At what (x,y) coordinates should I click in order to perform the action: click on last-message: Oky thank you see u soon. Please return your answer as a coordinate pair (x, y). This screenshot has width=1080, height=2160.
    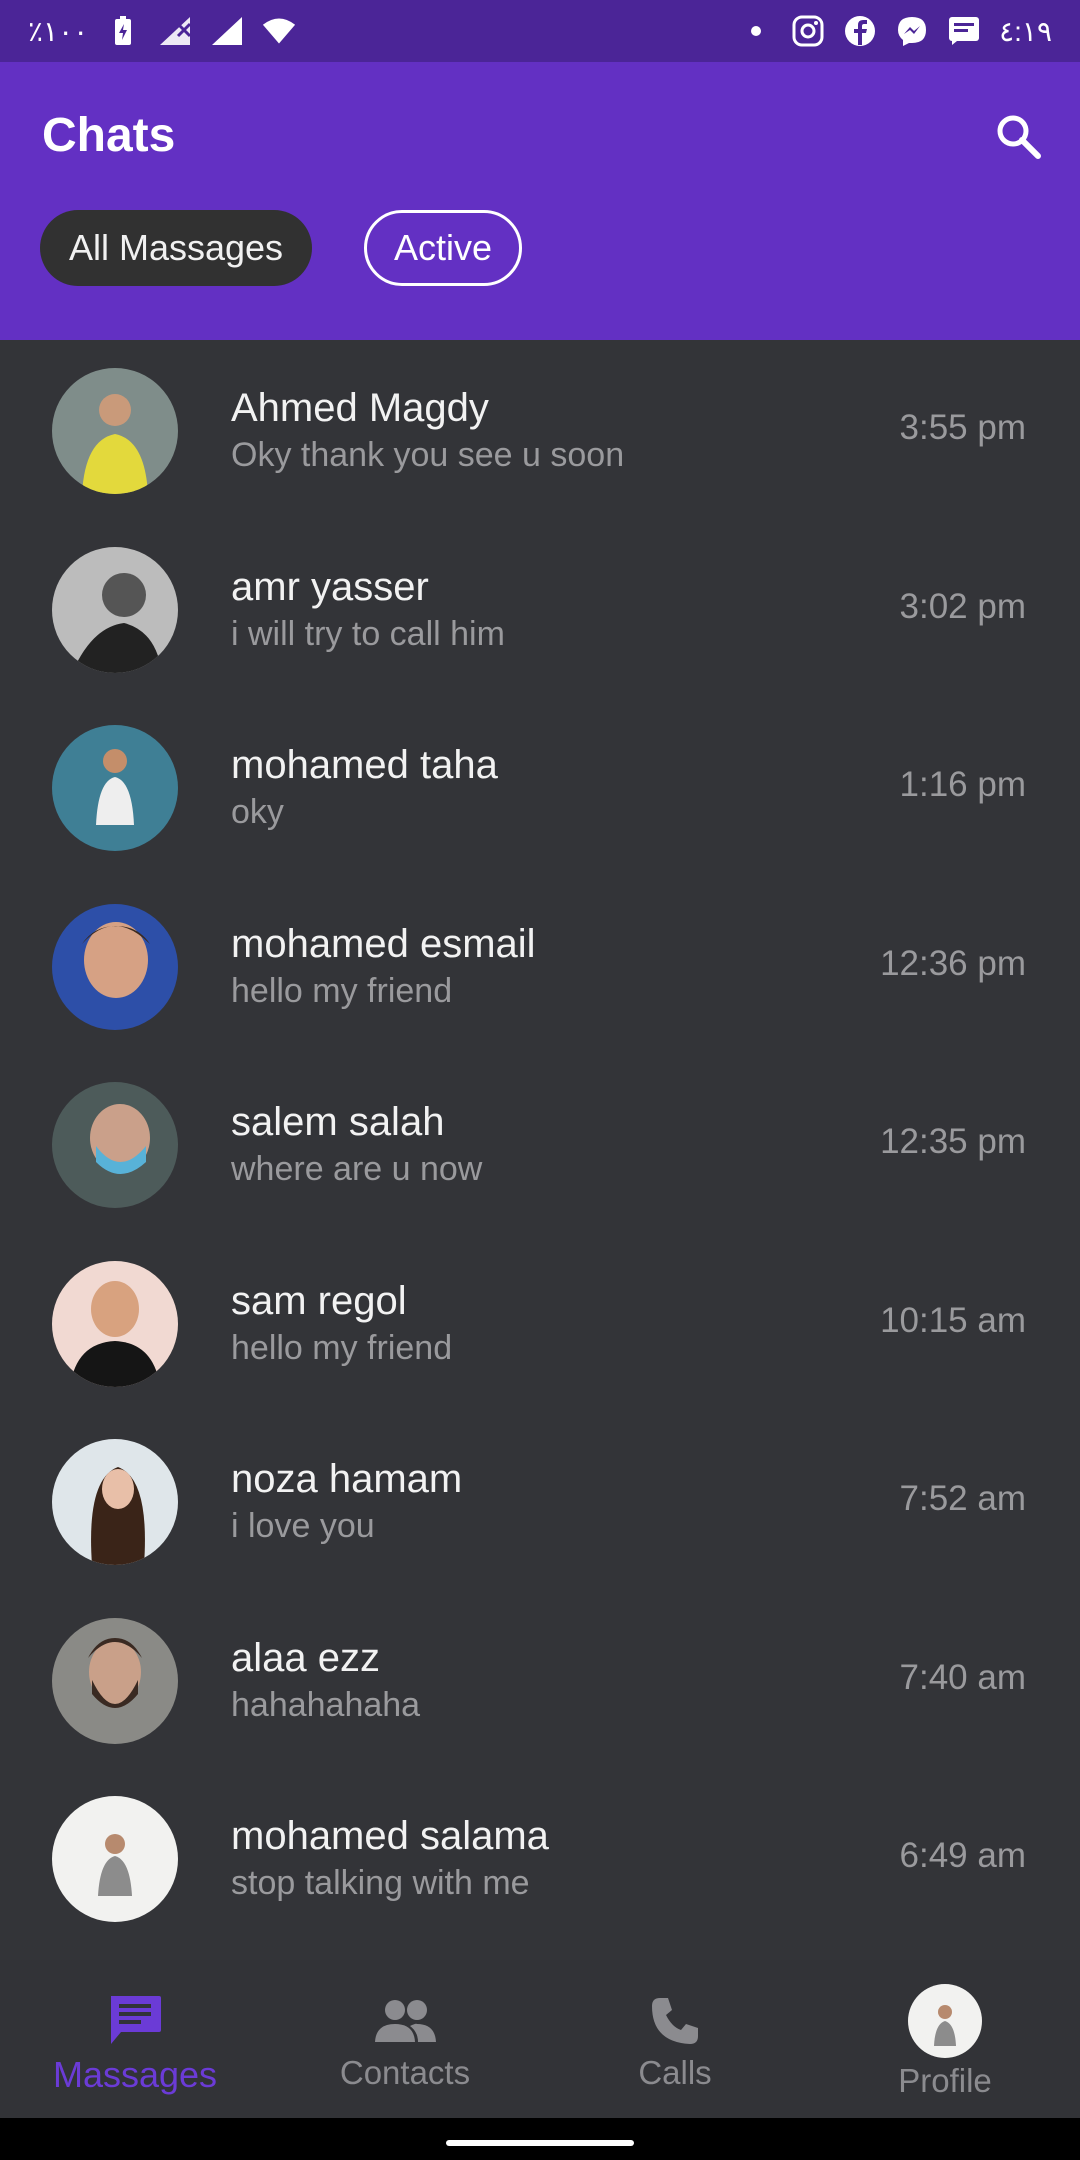
    Looking at the image, I should click on (428, 455).